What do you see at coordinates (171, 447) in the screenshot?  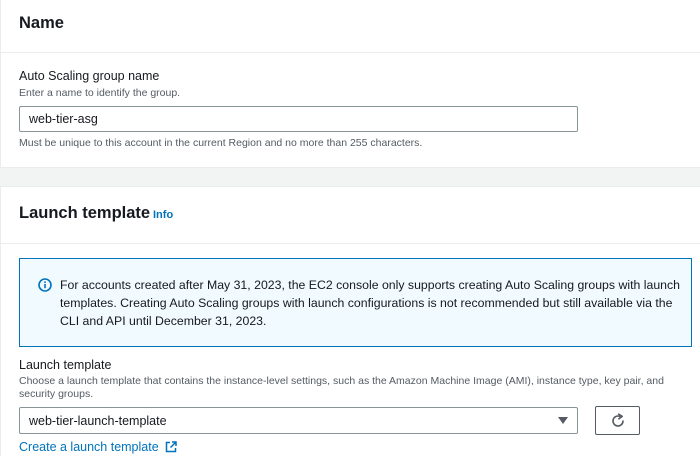 I see `external-link-icon` at bounding box center [171, 447].